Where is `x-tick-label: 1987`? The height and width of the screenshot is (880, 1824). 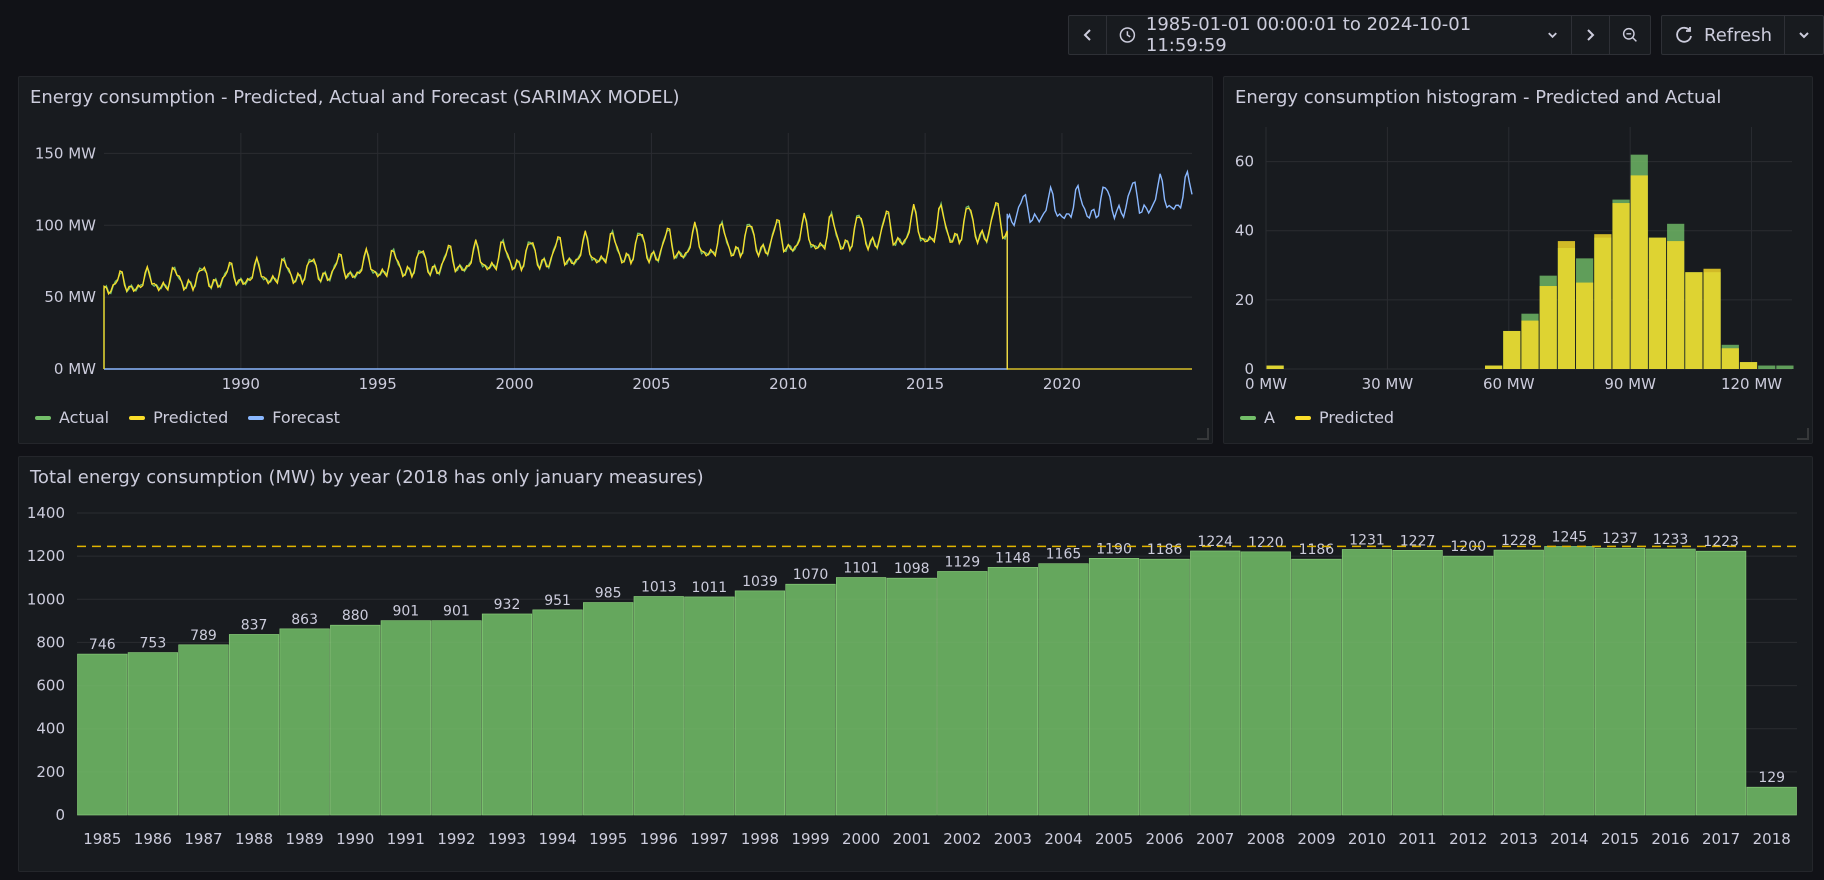 x-tick-label: 1987 is located at coordinates (203, 839).